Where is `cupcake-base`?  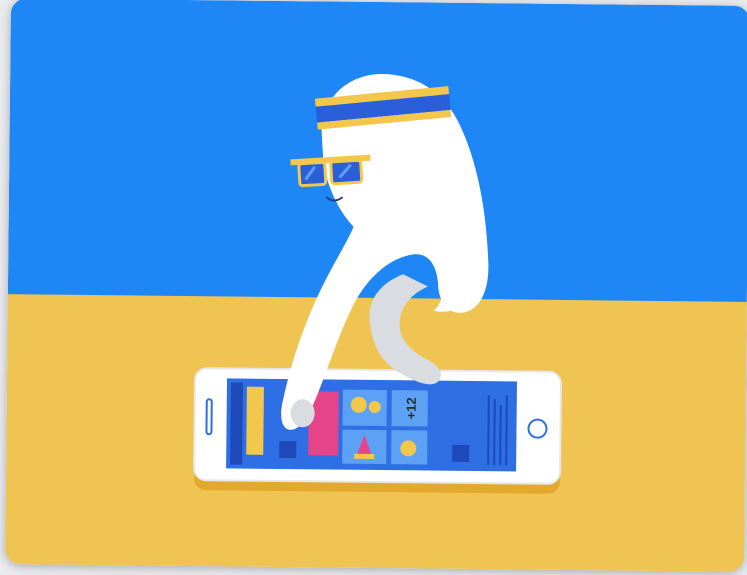 cupcake-base is located at coordinates (364, 456).